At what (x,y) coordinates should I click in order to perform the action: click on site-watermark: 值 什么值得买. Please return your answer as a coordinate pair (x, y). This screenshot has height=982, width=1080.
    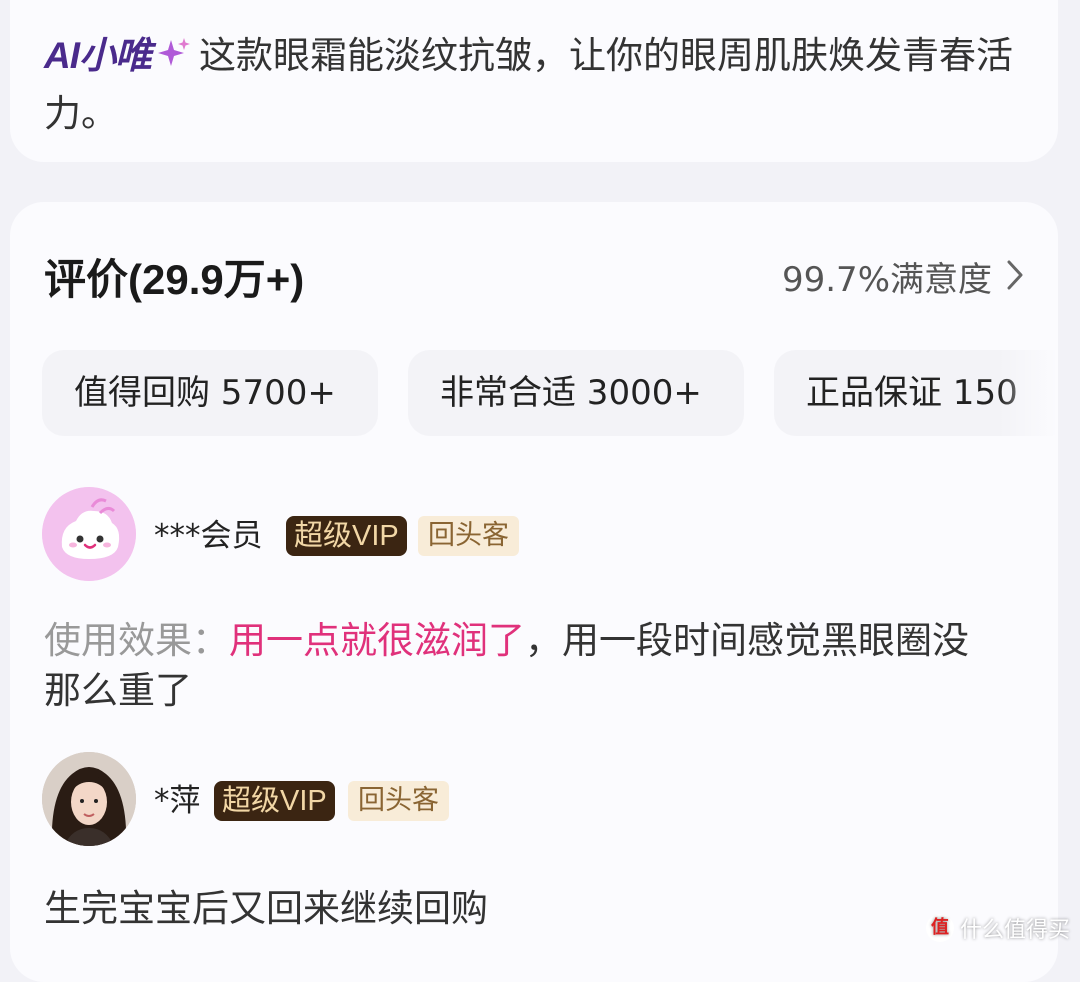
    Looking at the image, I should click on (997, 928).